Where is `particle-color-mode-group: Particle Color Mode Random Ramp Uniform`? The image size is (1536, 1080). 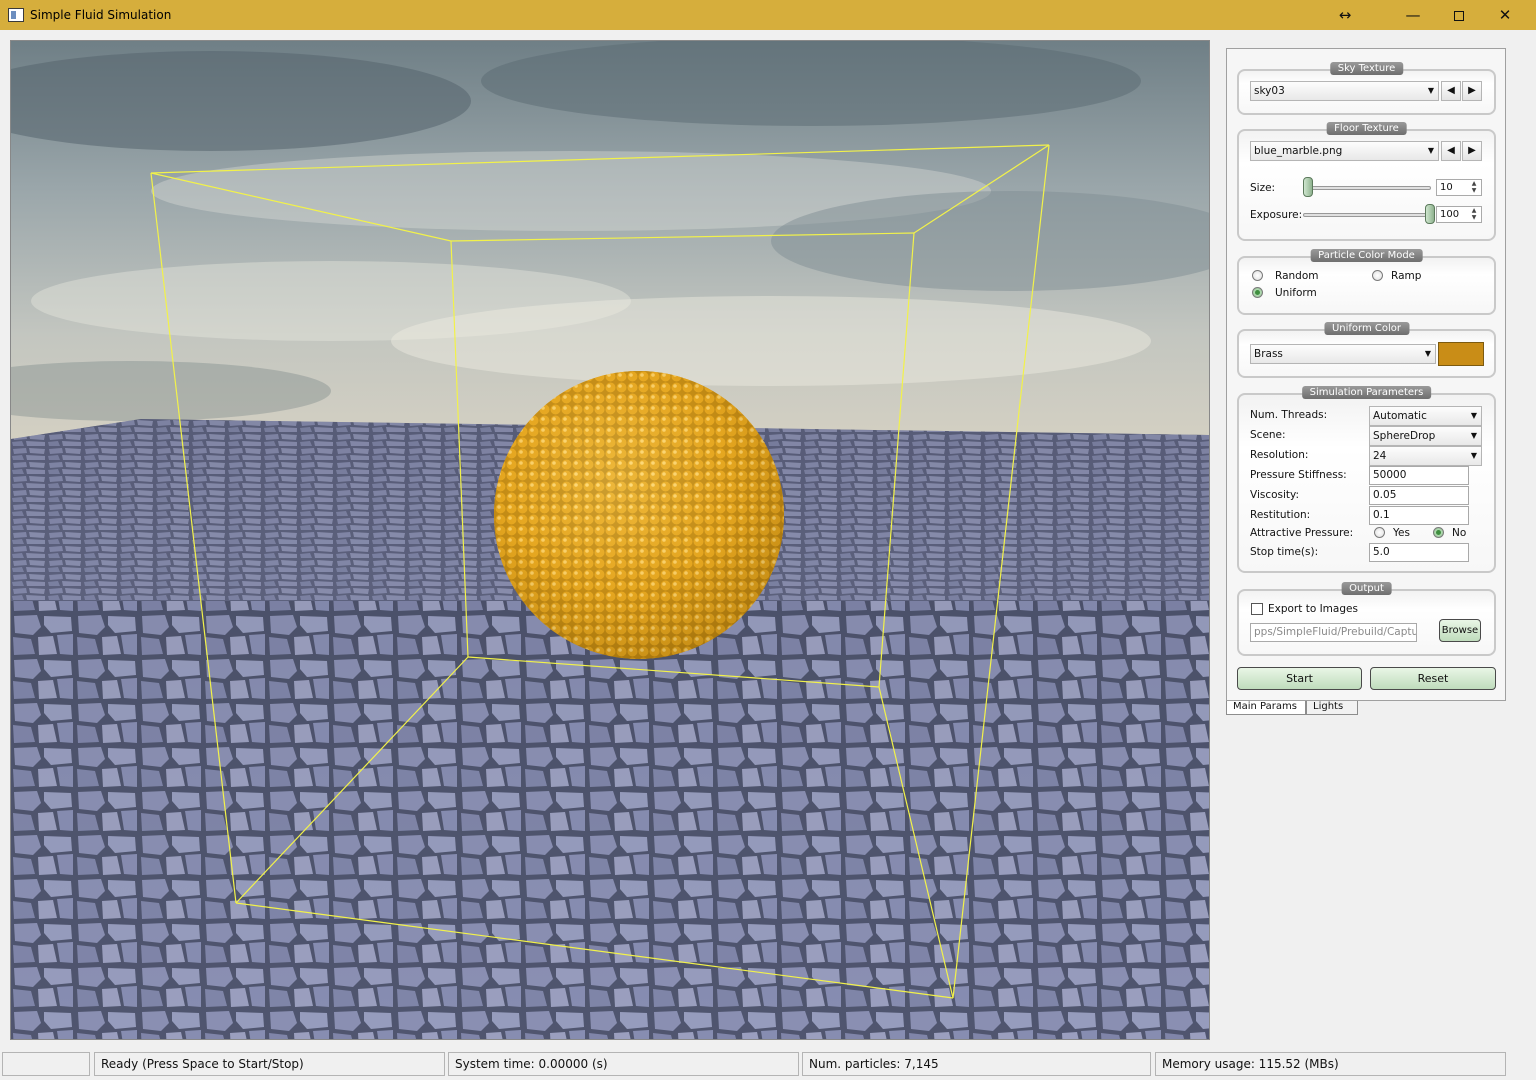
particle-color-mode-group: Particle Color Mode Random Ramp Uniform is located at coordinates (1366, 282).